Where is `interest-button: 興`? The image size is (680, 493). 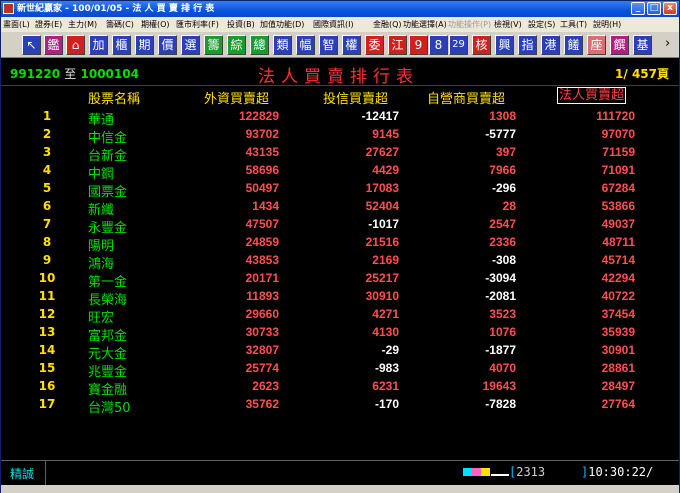
interest-button: 興 is located at coordinates (504, 45).